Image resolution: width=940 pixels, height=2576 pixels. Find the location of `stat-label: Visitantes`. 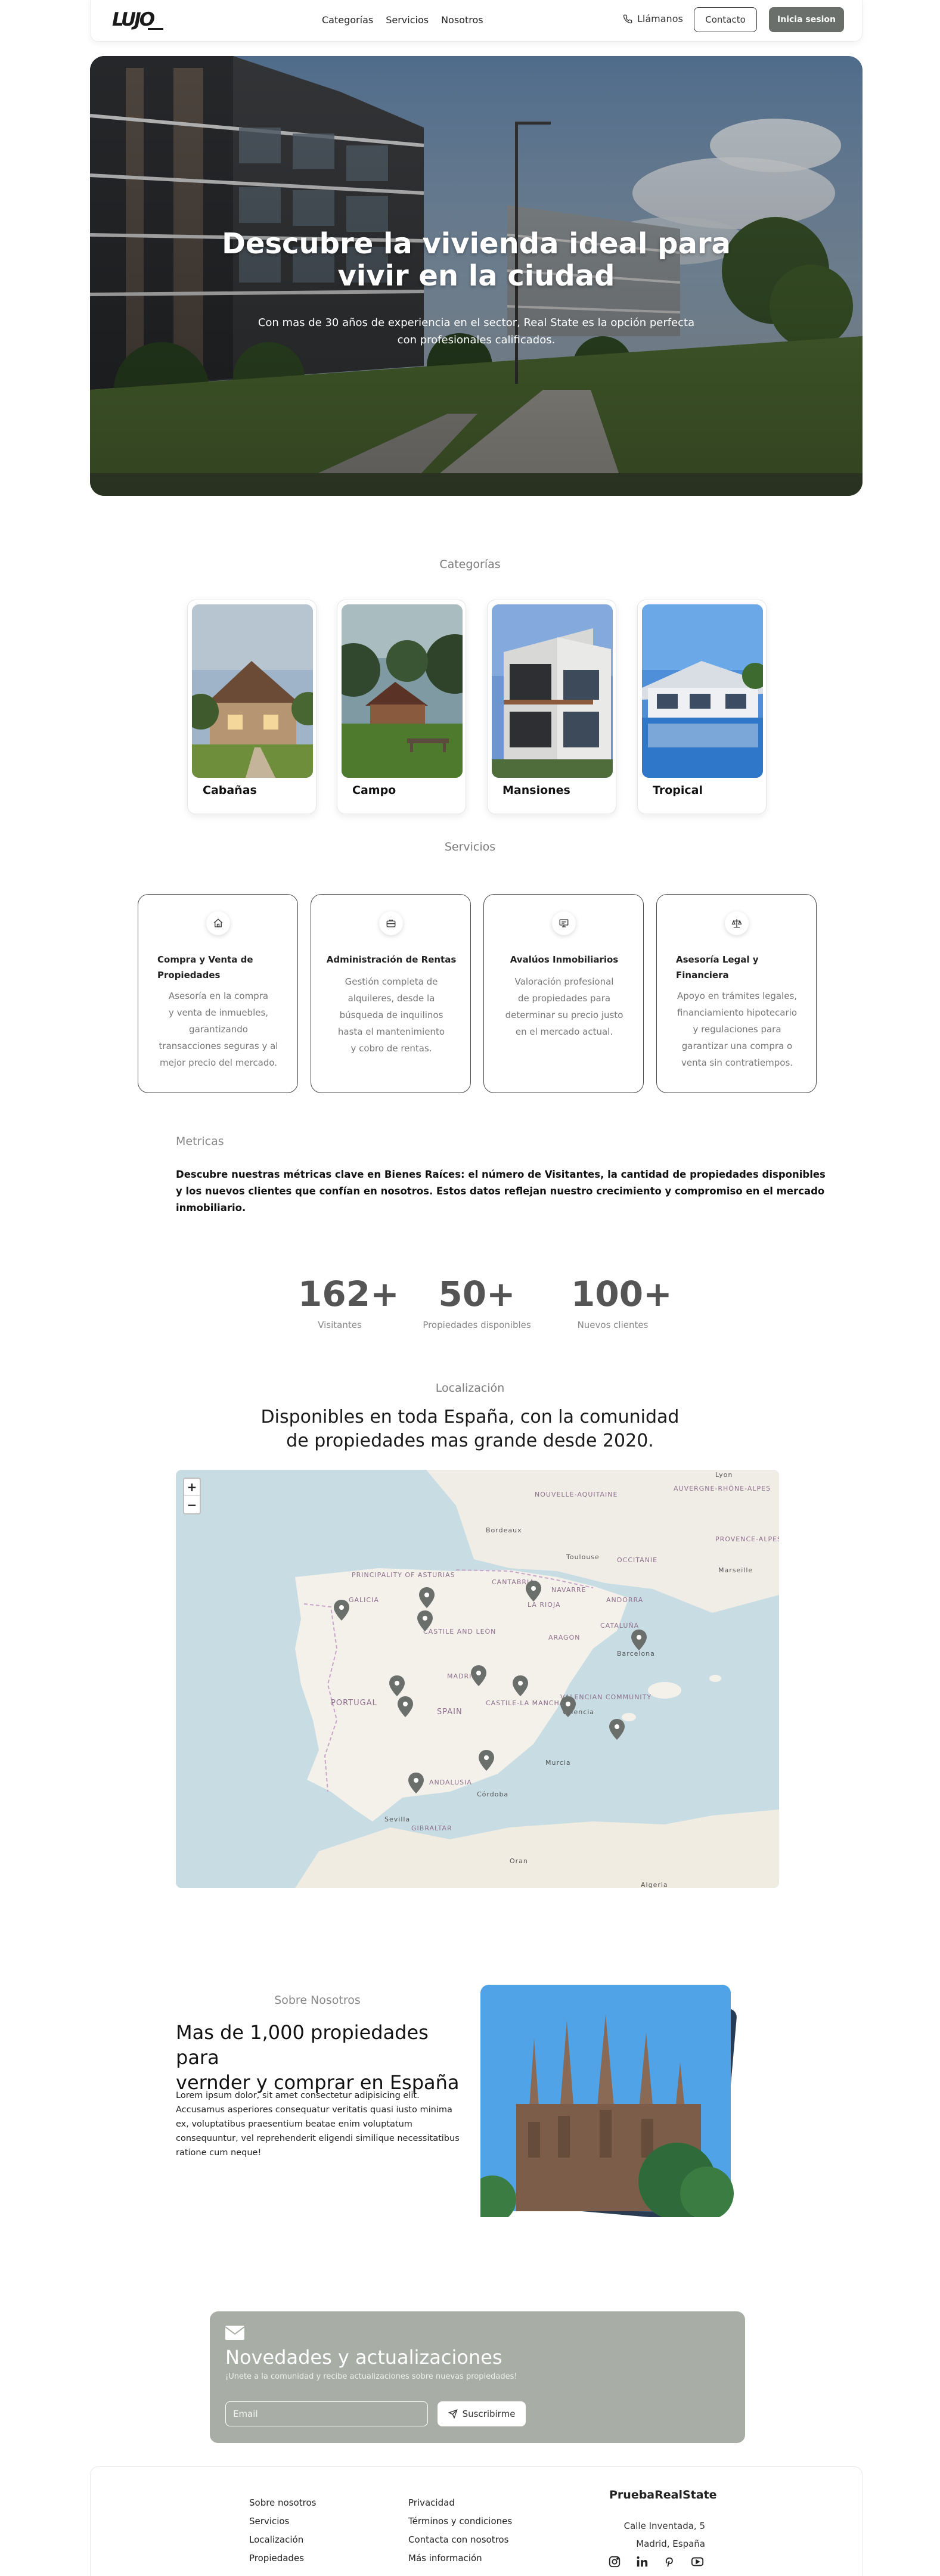

stat-label: Visitantes is located at coordinates (340, 1325).